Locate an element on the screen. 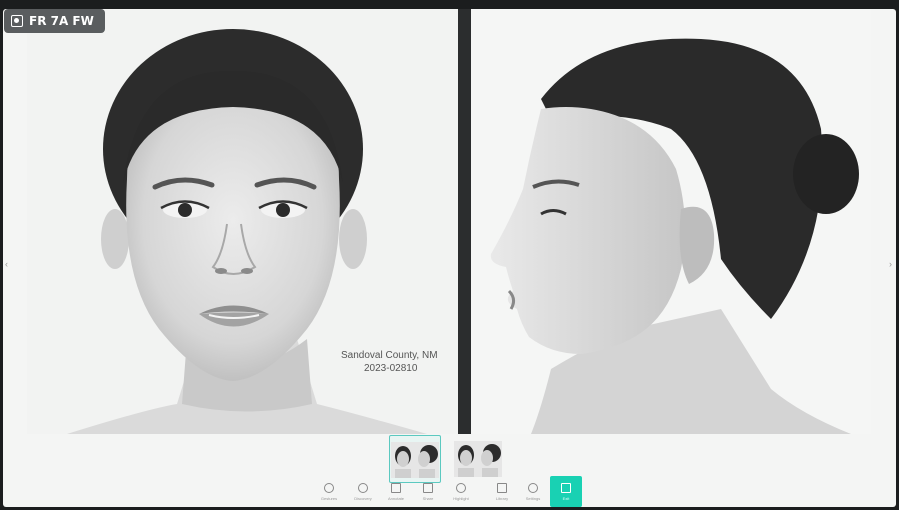  annotate-button: Annotate is located at coordinates (396, 492).